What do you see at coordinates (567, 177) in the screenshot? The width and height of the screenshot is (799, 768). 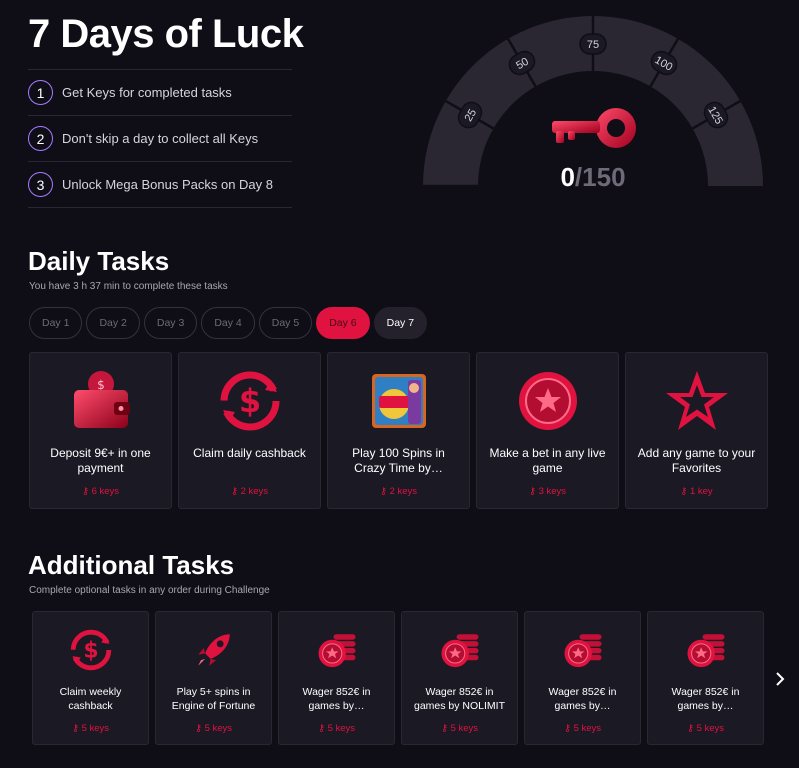 I see `keys-current: 0` at bounding box center [567, 177].